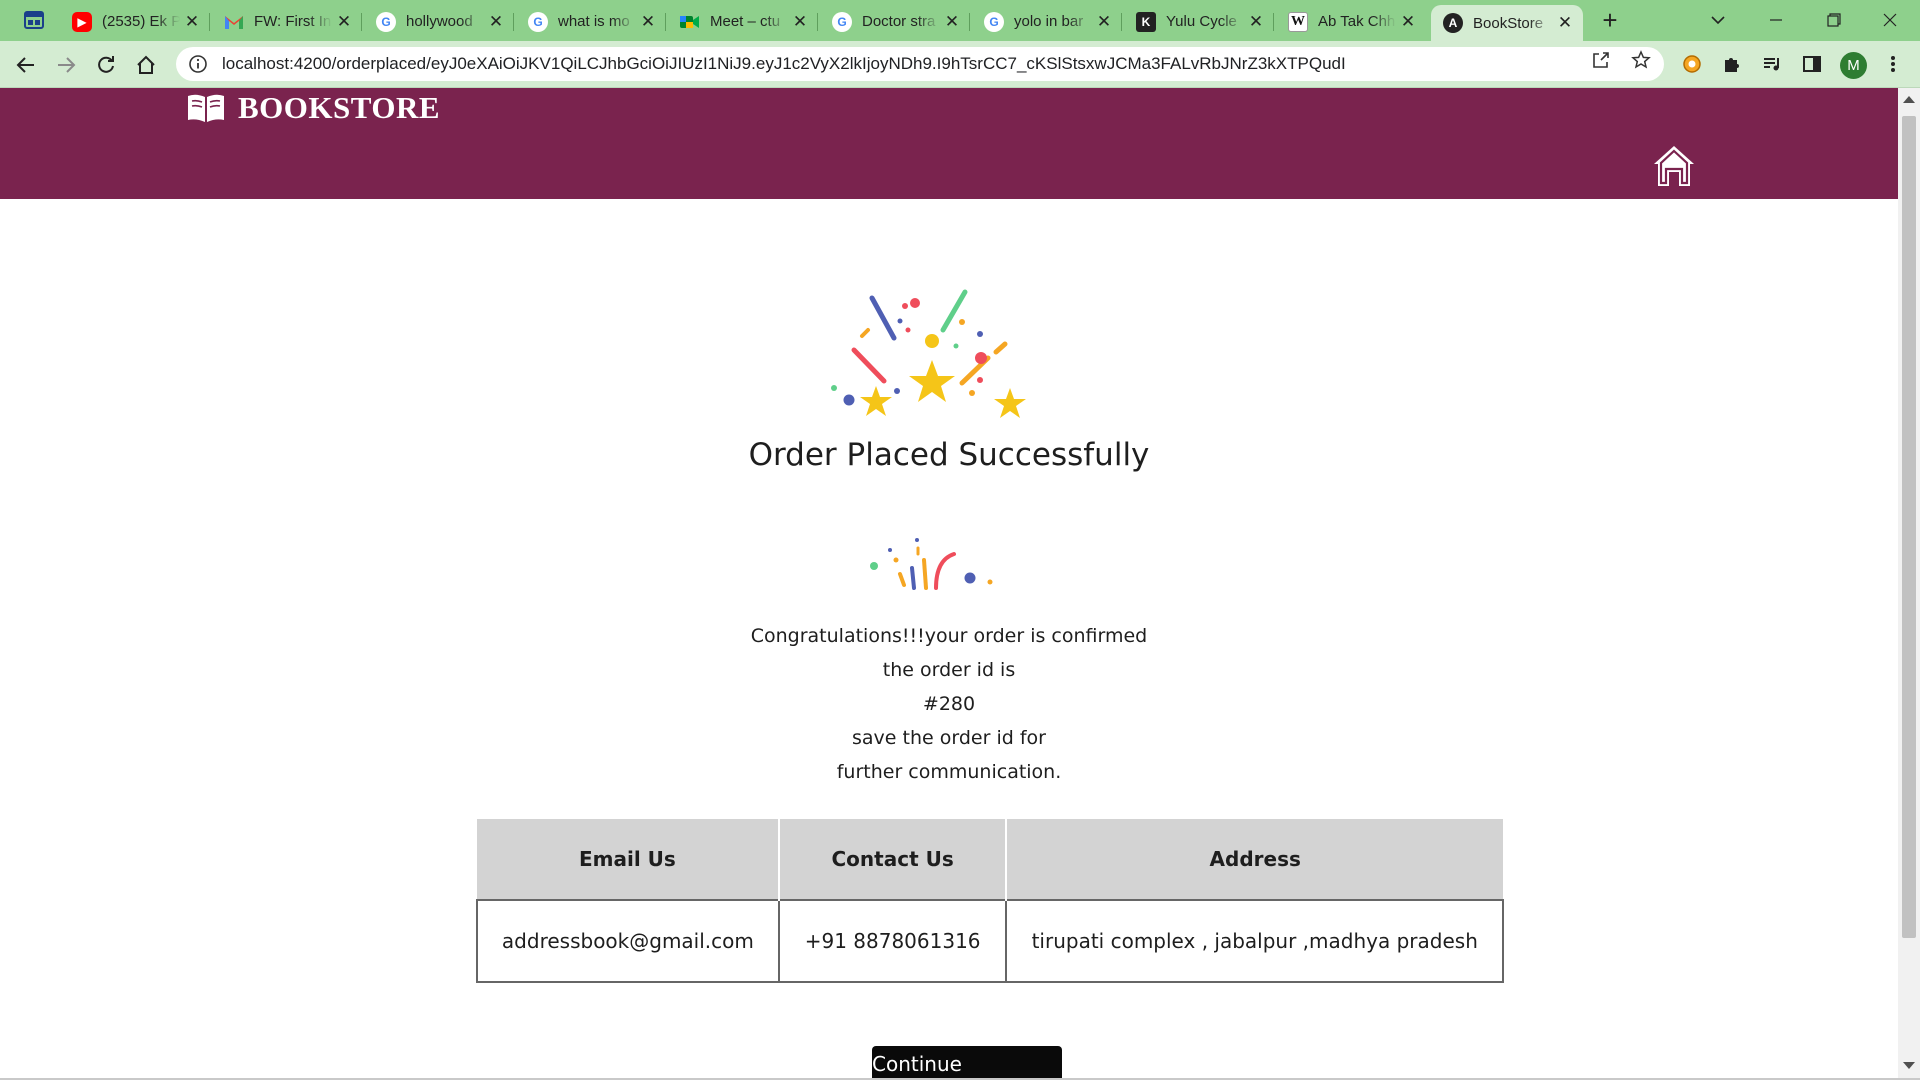  Describe the element at coordinates (745, 21) in the screenshot. I see `tab-title: Meet – ctu` at that location.